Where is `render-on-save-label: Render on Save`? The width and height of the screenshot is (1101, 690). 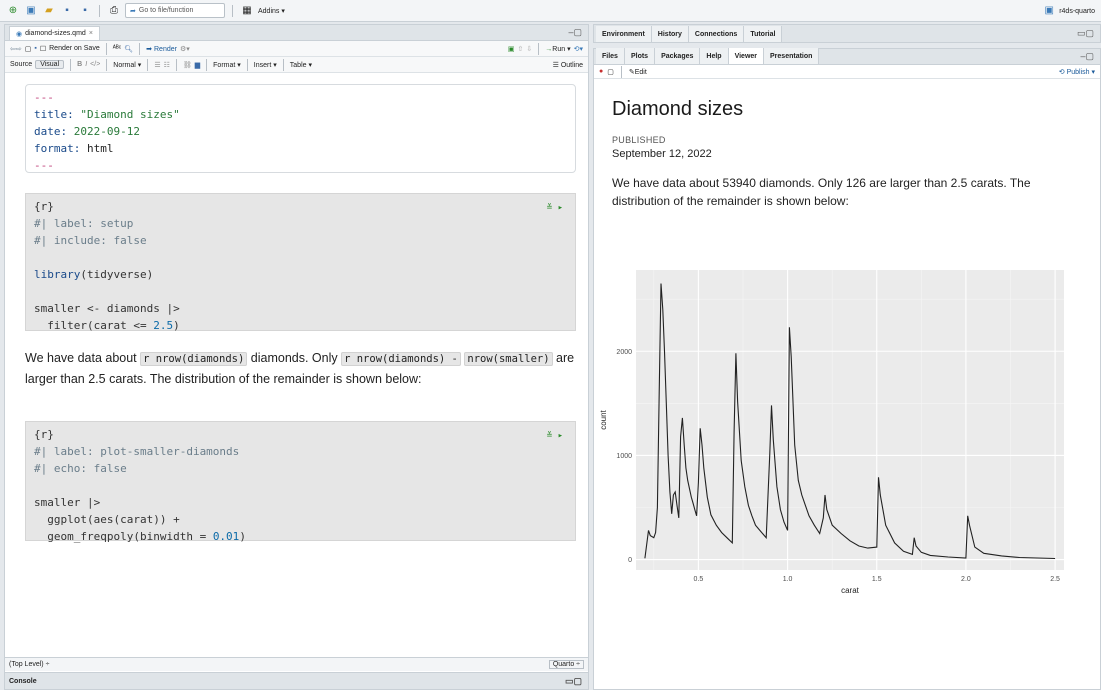 render-on-save-label: Render on Save is located at coordinates (74, 48).